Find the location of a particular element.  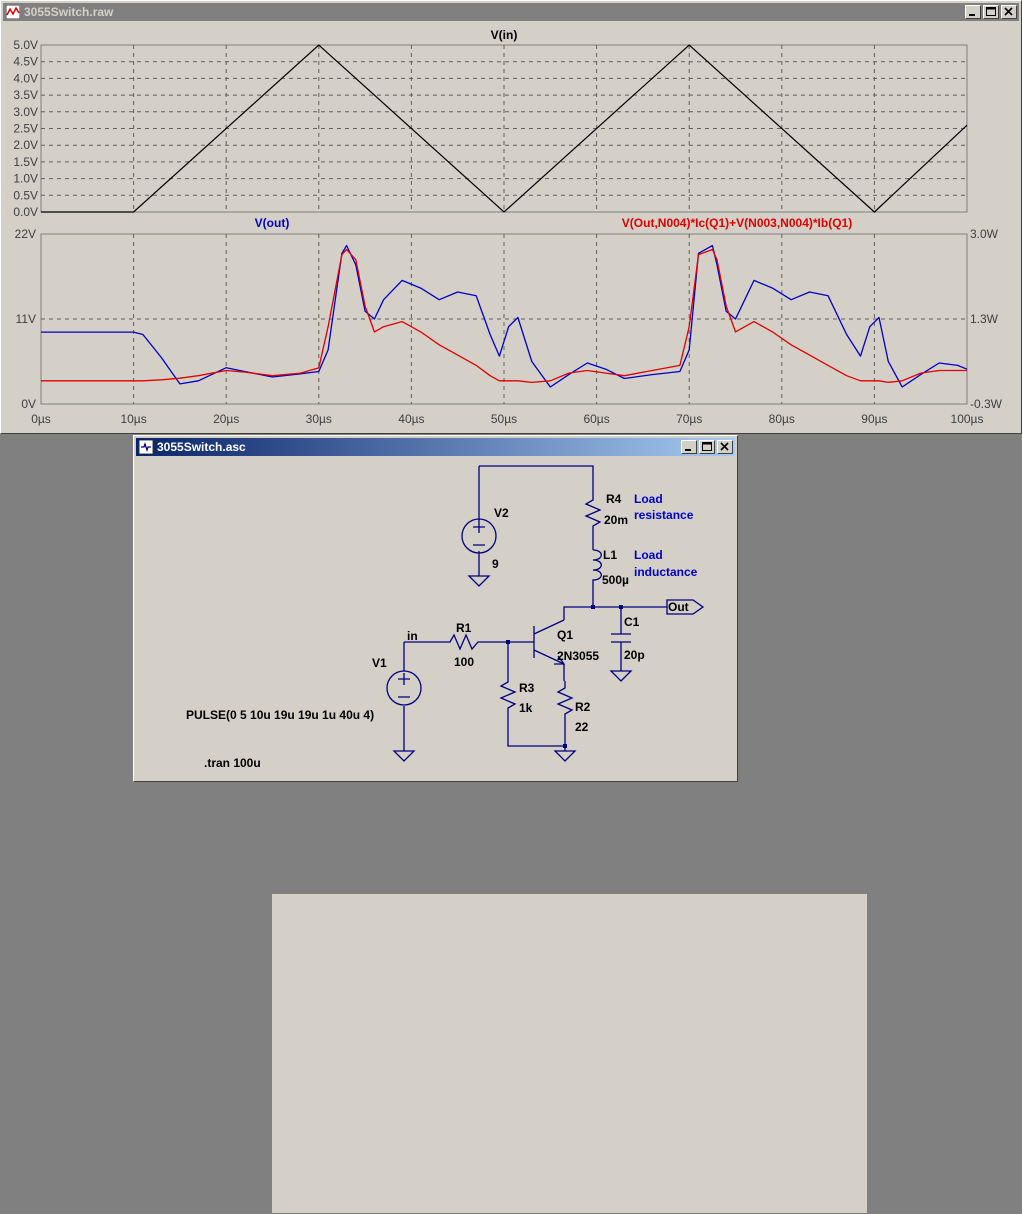

top-y-tick-label: 4.5V is located at coordinates (25, 62).